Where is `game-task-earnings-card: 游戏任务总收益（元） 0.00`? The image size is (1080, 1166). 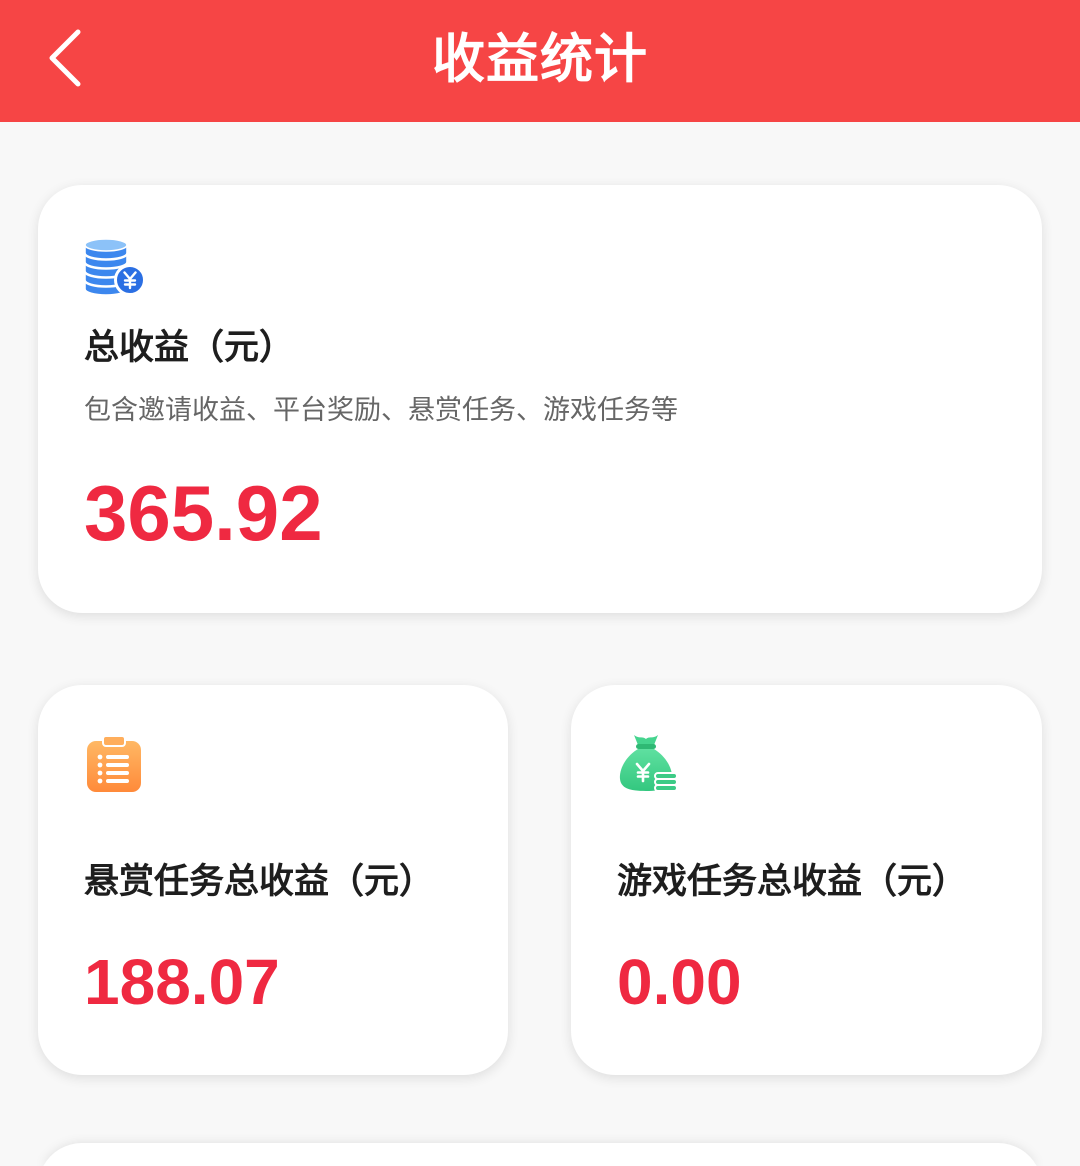
game-task-earnings-card: 游戏任务总收益（元） 0.00 is located at coordinates (806, 880).